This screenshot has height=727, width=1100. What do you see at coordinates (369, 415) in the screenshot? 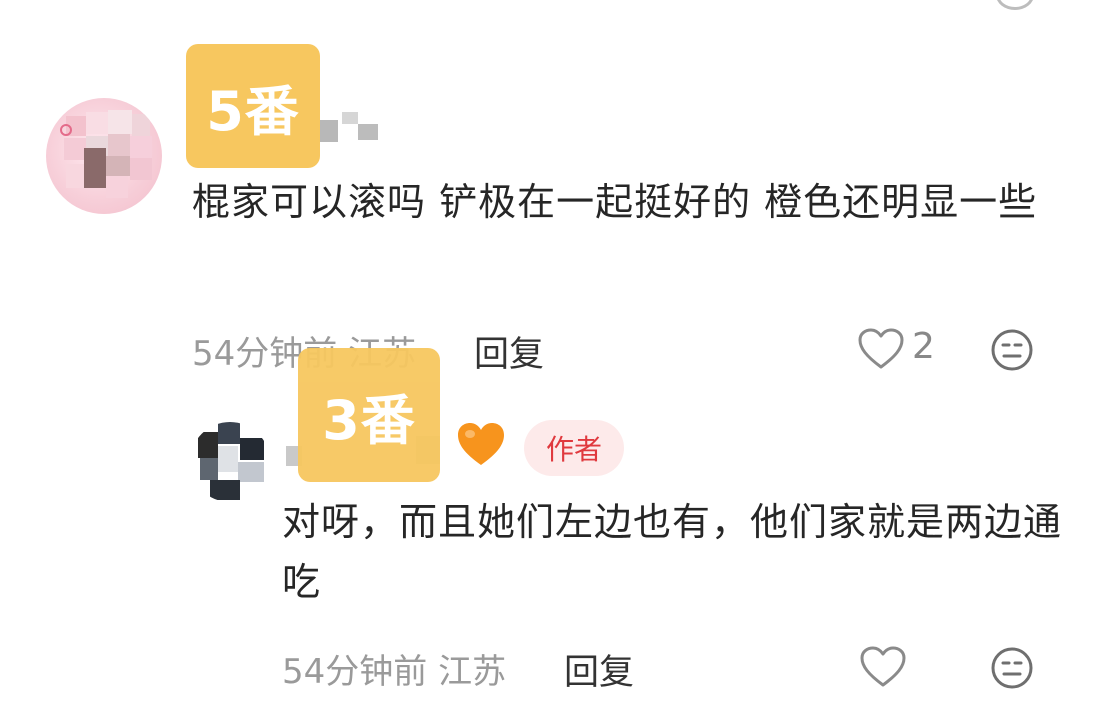
I see `rank-badge: 3番` at bounding box center [369, 415].